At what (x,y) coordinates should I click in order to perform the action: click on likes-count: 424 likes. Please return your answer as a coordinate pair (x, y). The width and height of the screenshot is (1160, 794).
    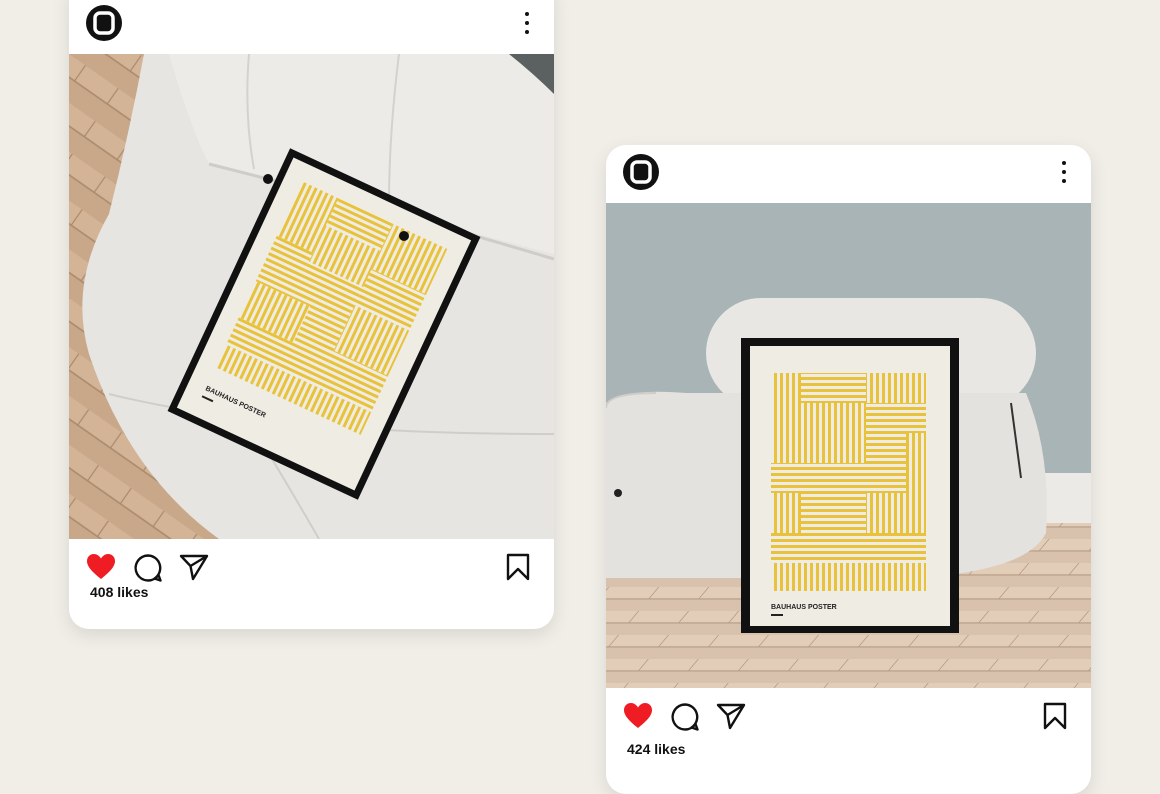
    Looking at the image, I should click on (656, 749).